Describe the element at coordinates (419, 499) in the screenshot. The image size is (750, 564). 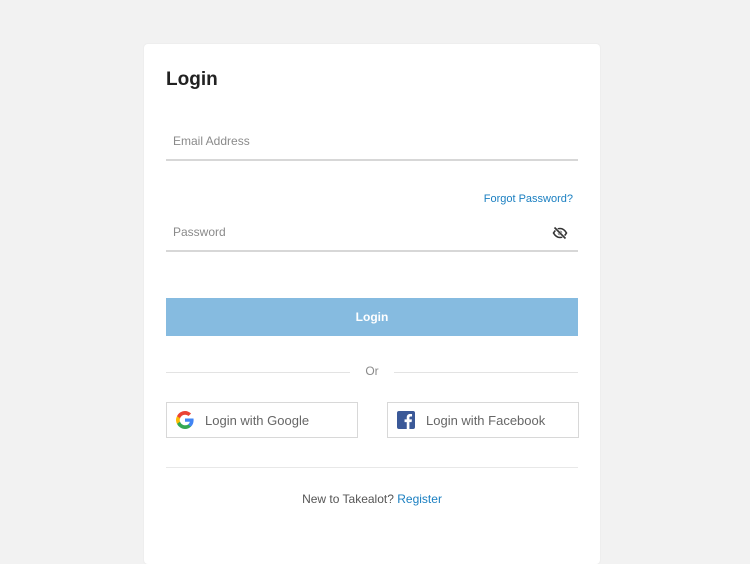
I see `register-link: Register` at that location.